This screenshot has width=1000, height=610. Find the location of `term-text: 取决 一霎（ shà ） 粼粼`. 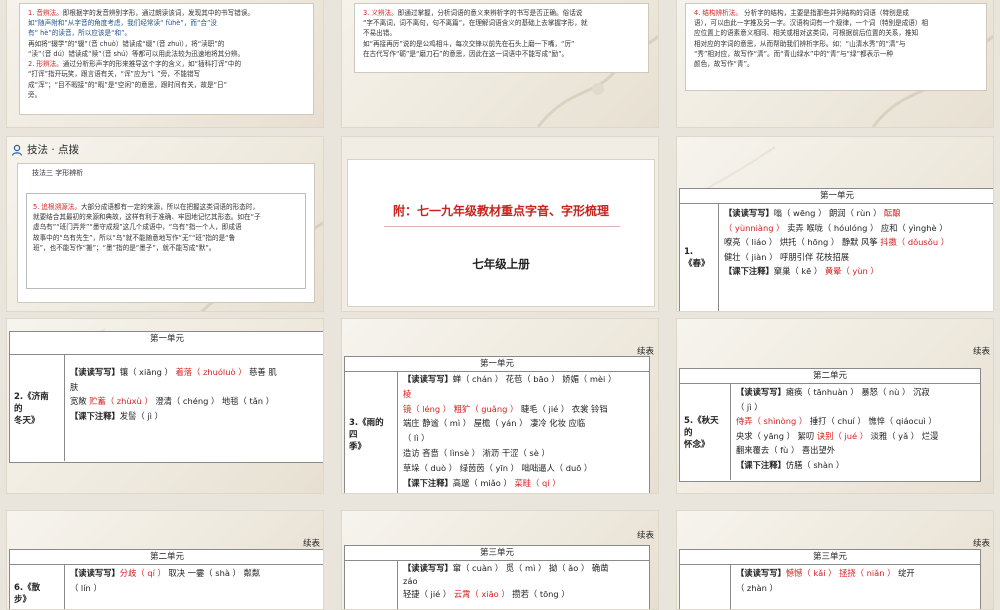

term-text: 取决 一霎（ shà ） 粼粼 is located at coordinates (213, 573).